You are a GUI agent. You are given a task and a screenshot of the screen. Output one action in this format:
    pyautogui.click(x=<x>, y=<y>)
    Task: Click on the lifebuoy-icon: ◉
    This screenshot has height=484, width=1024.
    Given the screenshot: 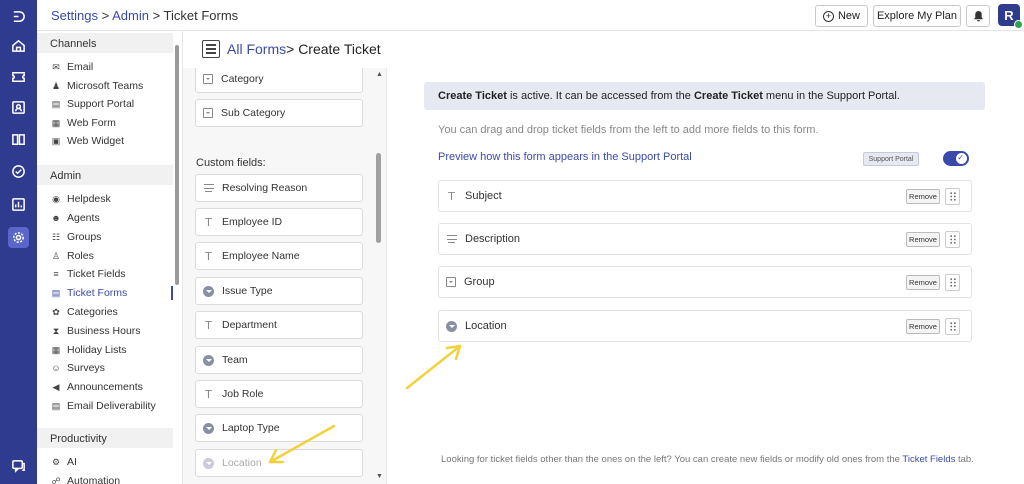 What is the action you would take?
    pyautogui.click(x=56, y=198)
    